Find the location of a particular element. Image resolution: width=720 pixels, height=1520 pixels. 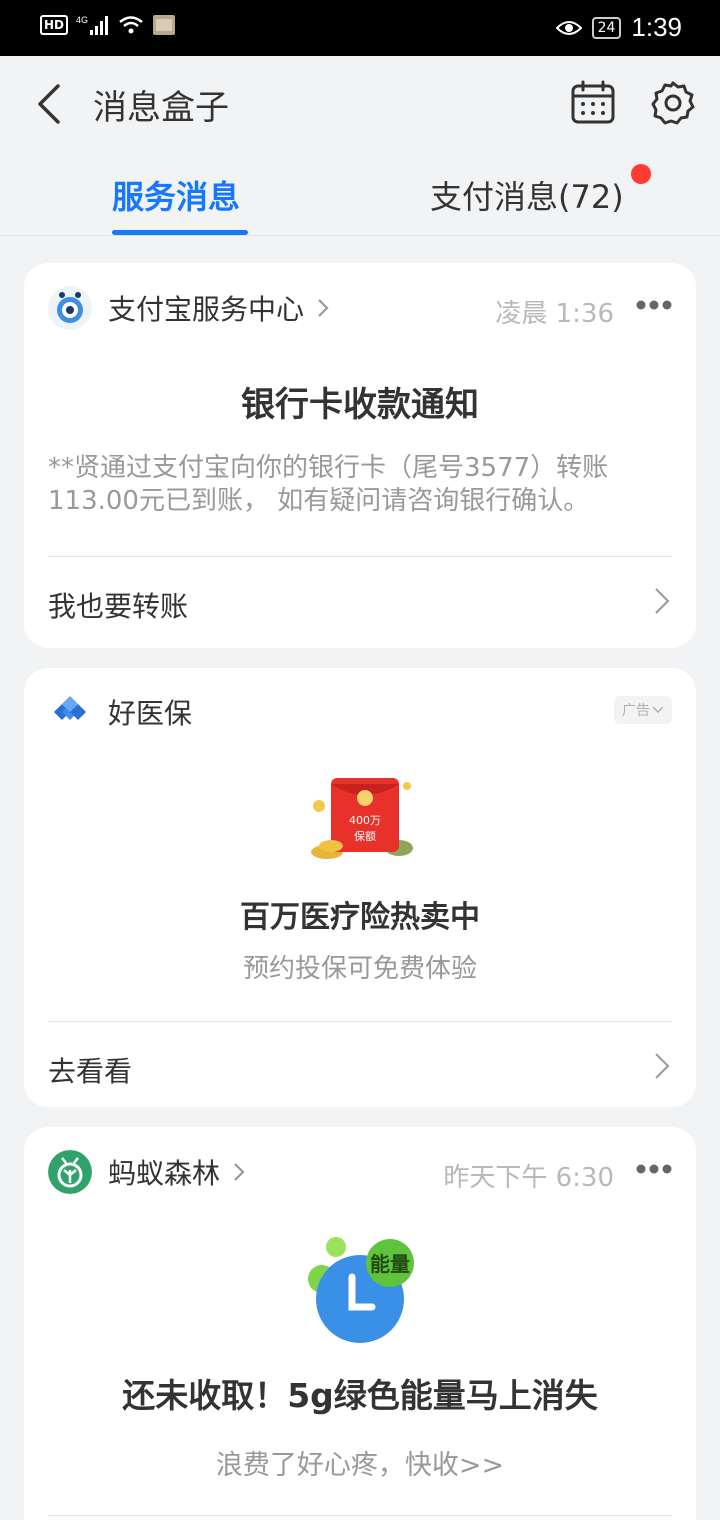

source-name: 蚂蚁森林 is located at coordinates (164, 1173).